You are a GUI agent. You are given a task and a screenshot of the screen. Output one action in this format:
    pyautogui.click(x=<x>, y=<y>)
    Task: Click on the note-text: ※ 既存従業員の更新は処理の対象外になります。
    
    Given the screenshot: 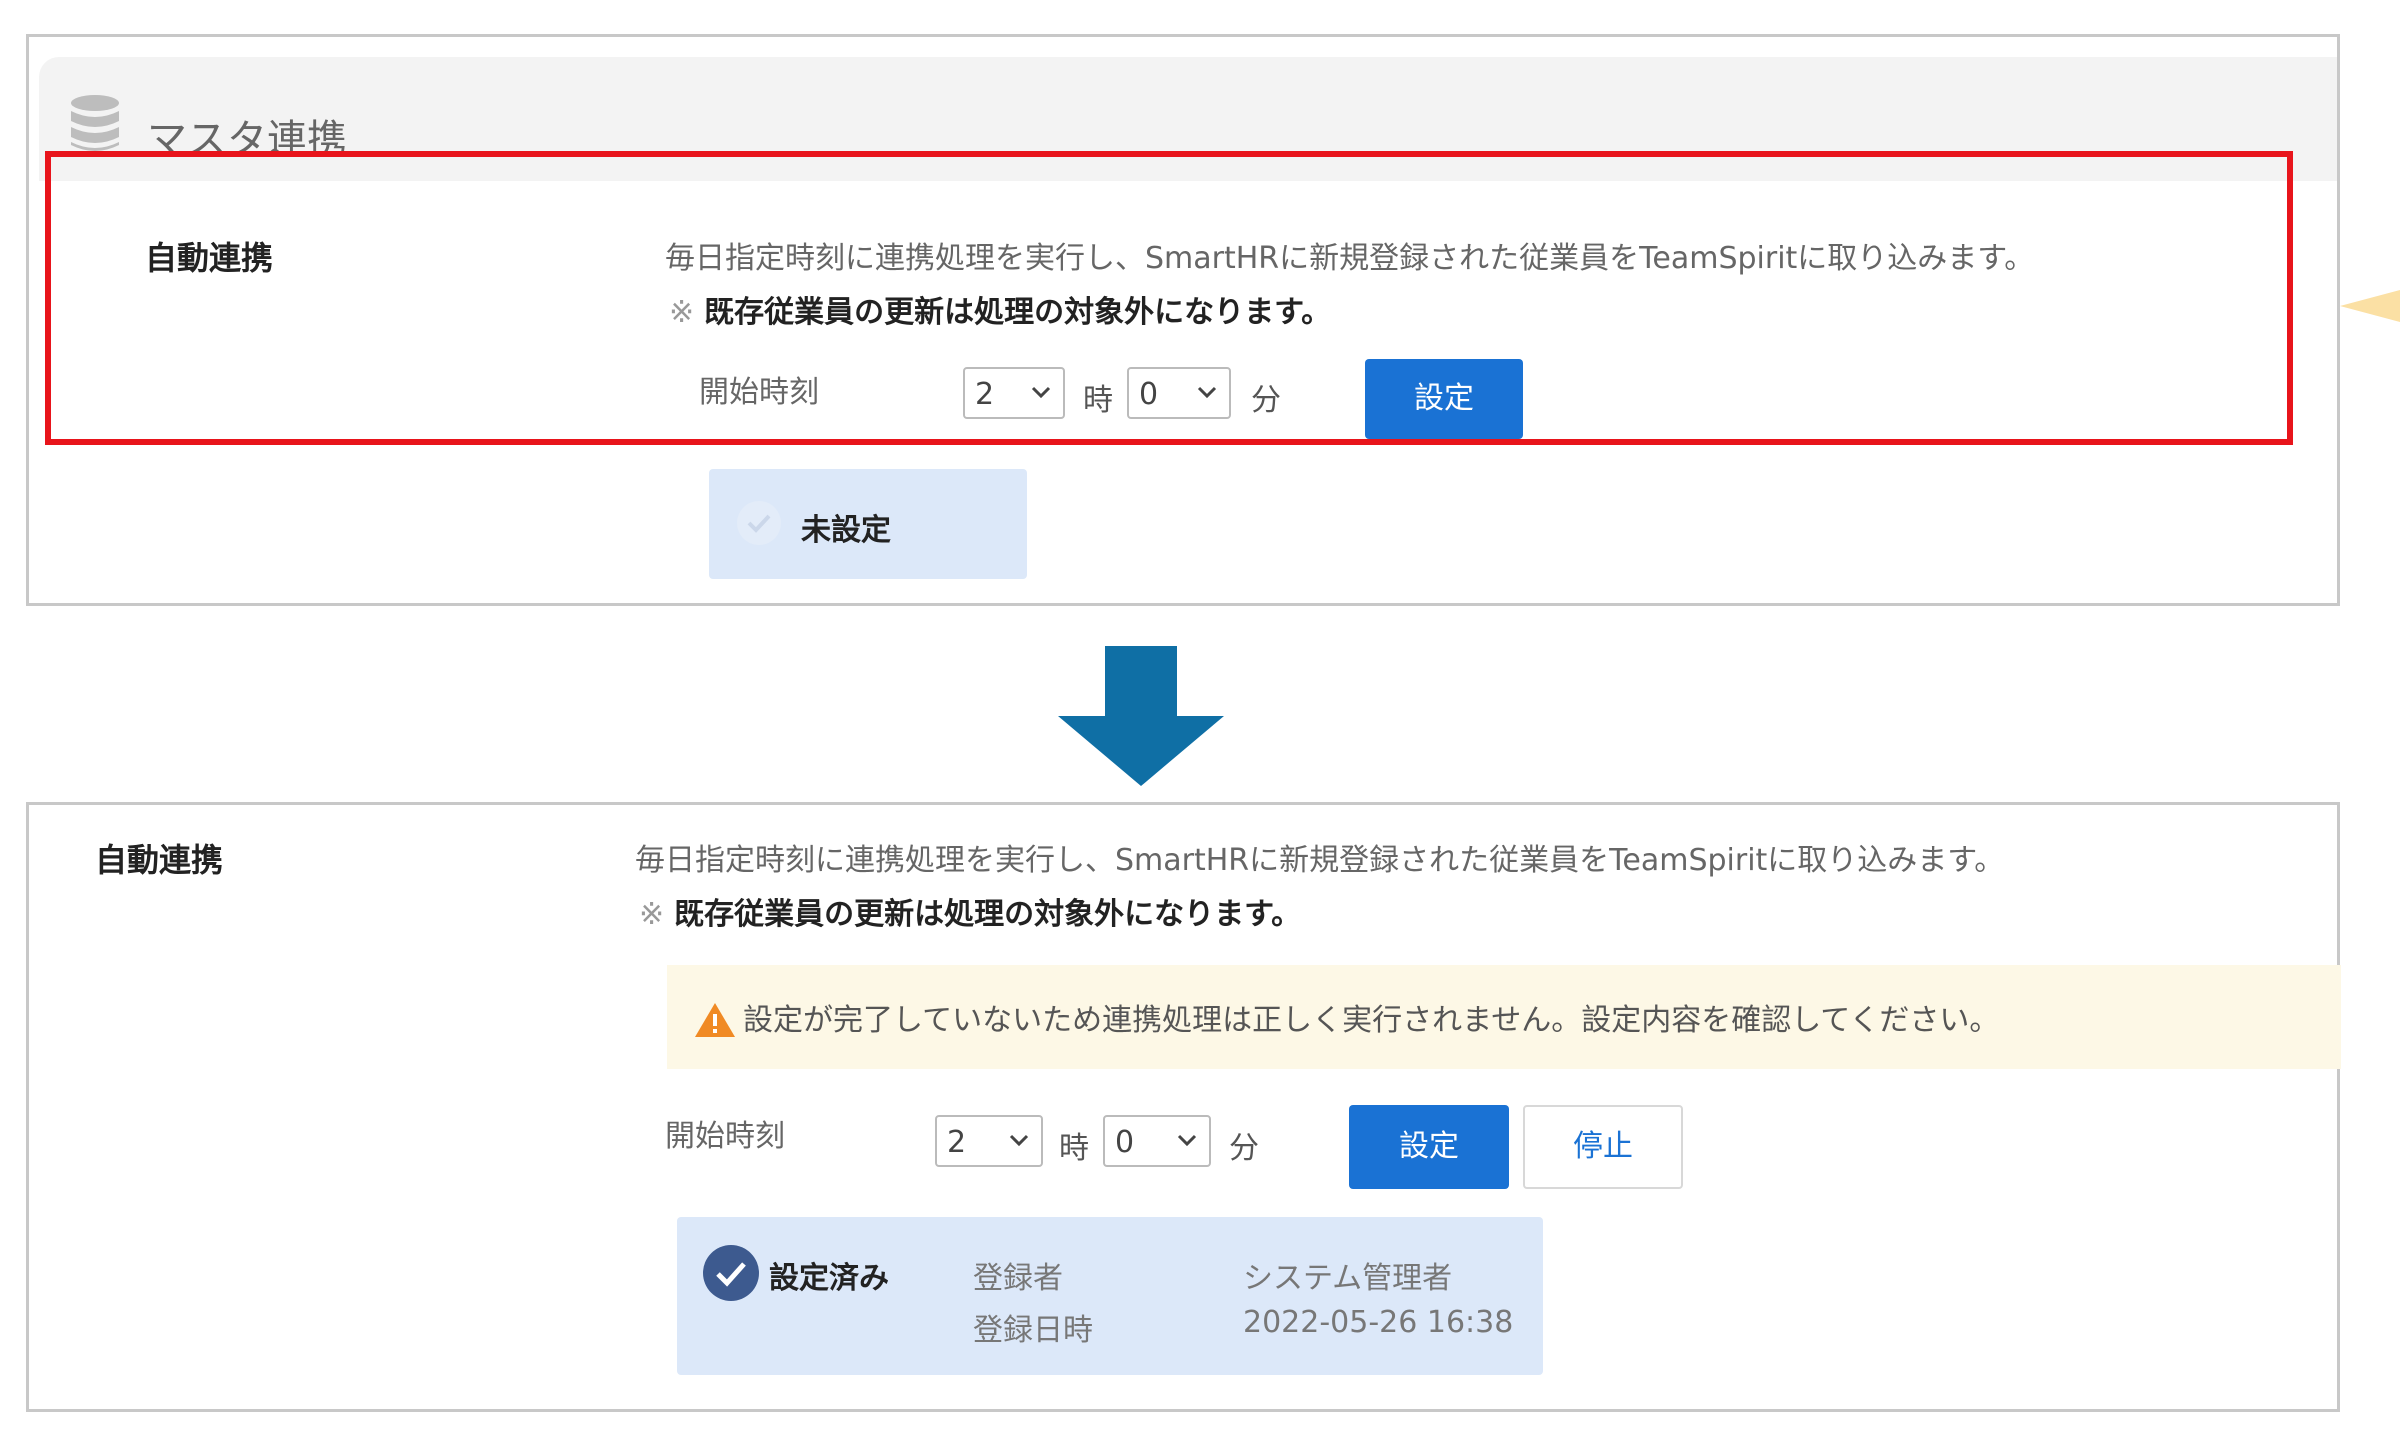 What is the action you would take?
    pyautogui.click(x=970, y=911)
    